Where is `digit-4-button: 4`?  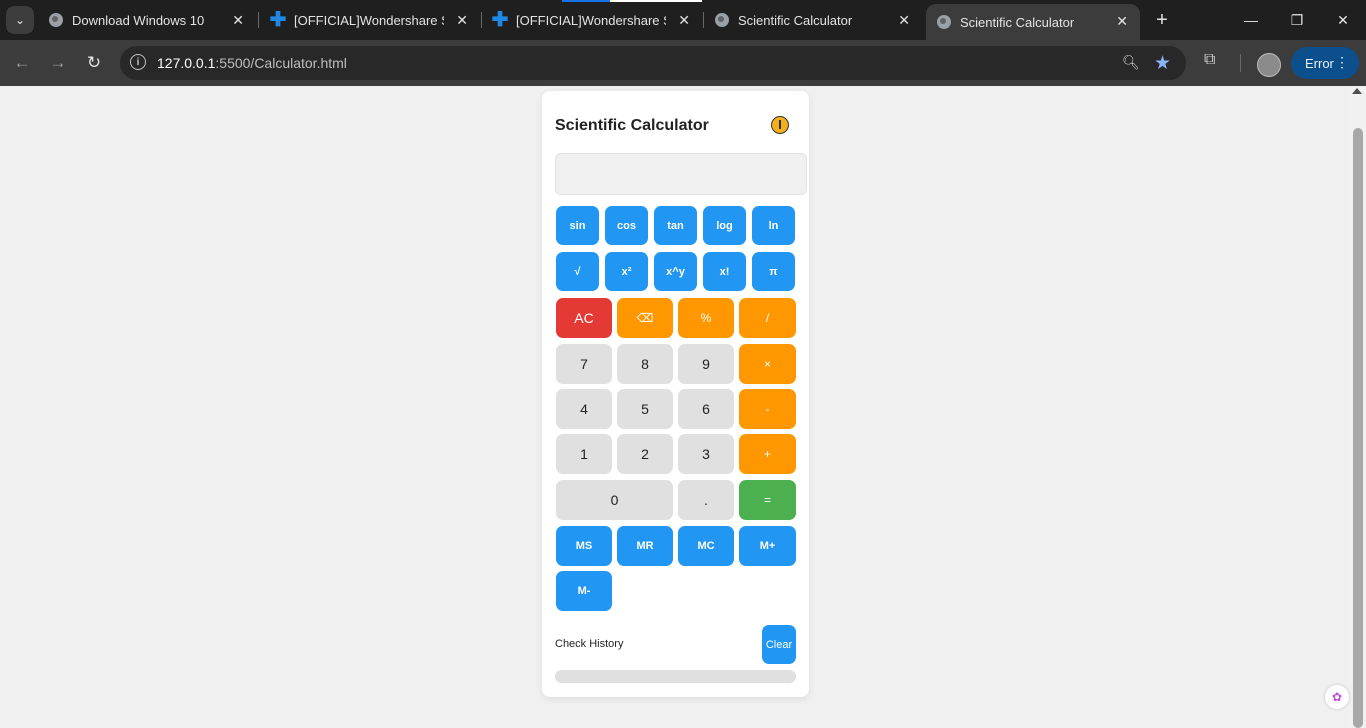
digit-4-button: 4 is located at coordinates (584, 409).